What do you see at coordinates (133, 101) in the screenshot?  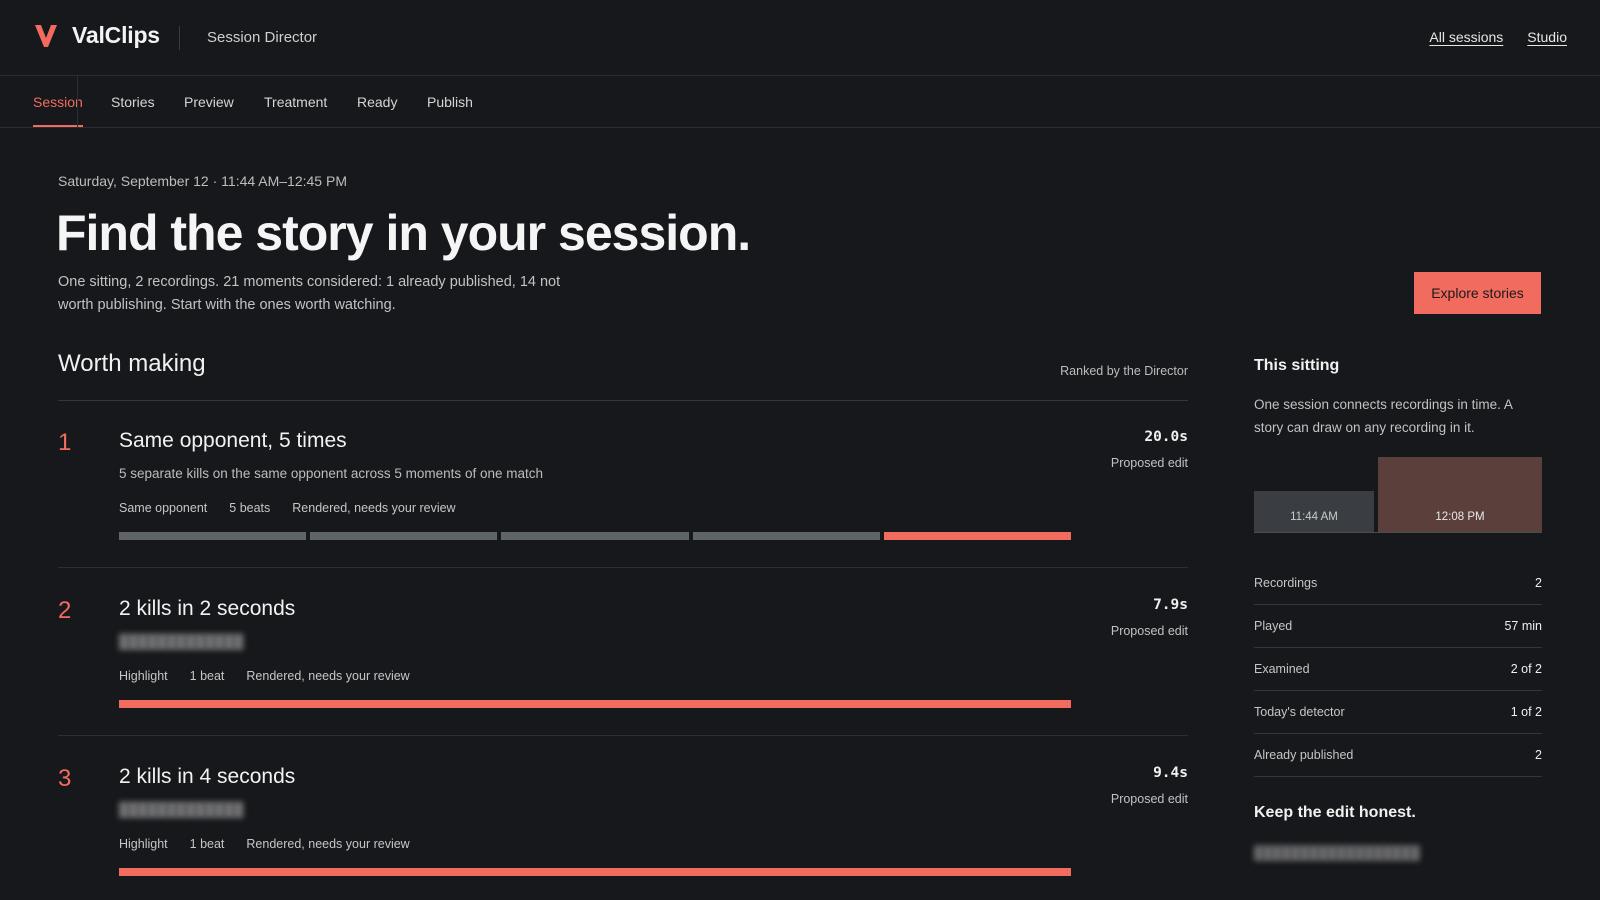 I see `tab-stories: Stories` at bounding box center [133, 101].